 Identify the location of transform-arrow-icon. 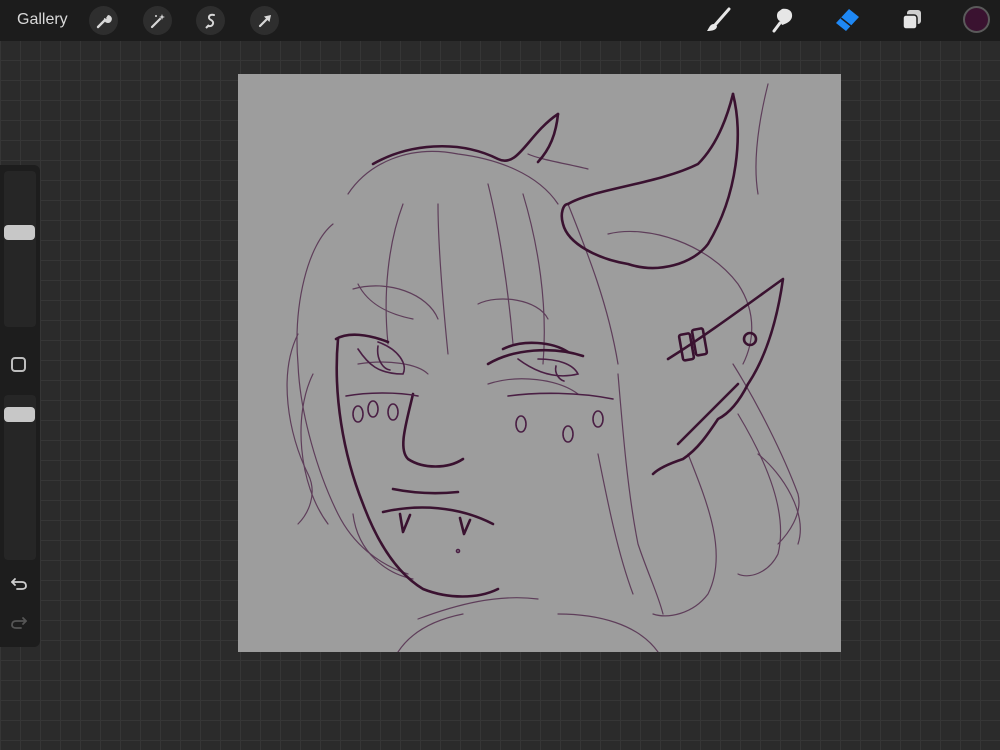
(264, 20).